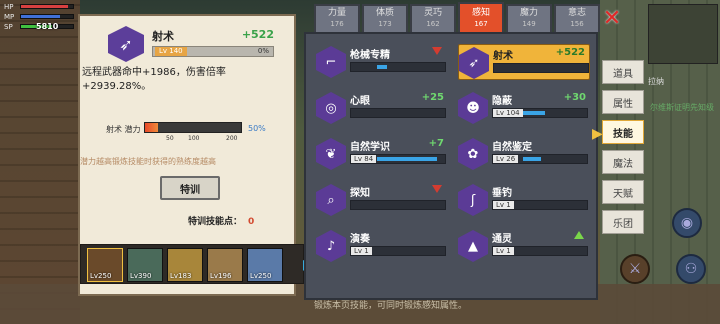  Describe the element at coordinates (683, 34) in the screenshot. I see `minimap` at that location.